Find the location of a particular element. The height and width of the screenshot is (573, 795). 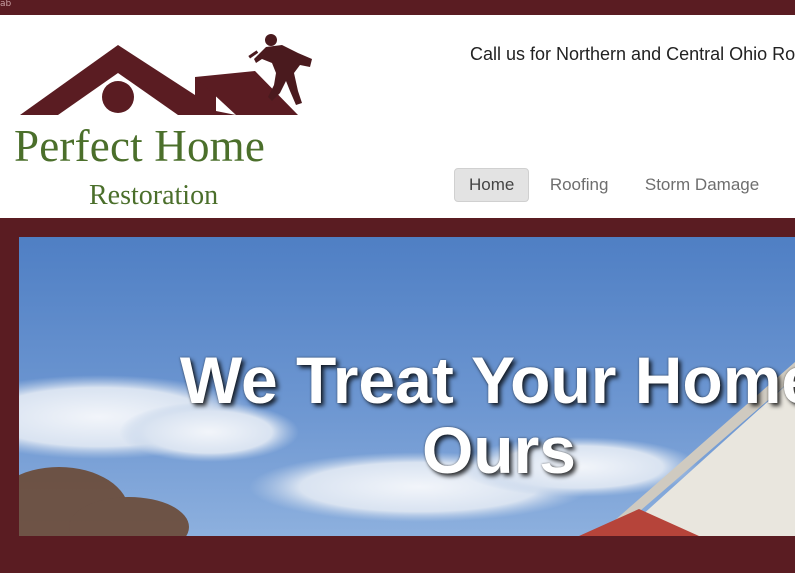

logo: Perfect Home Restoration is located at coordinates (165, 122).